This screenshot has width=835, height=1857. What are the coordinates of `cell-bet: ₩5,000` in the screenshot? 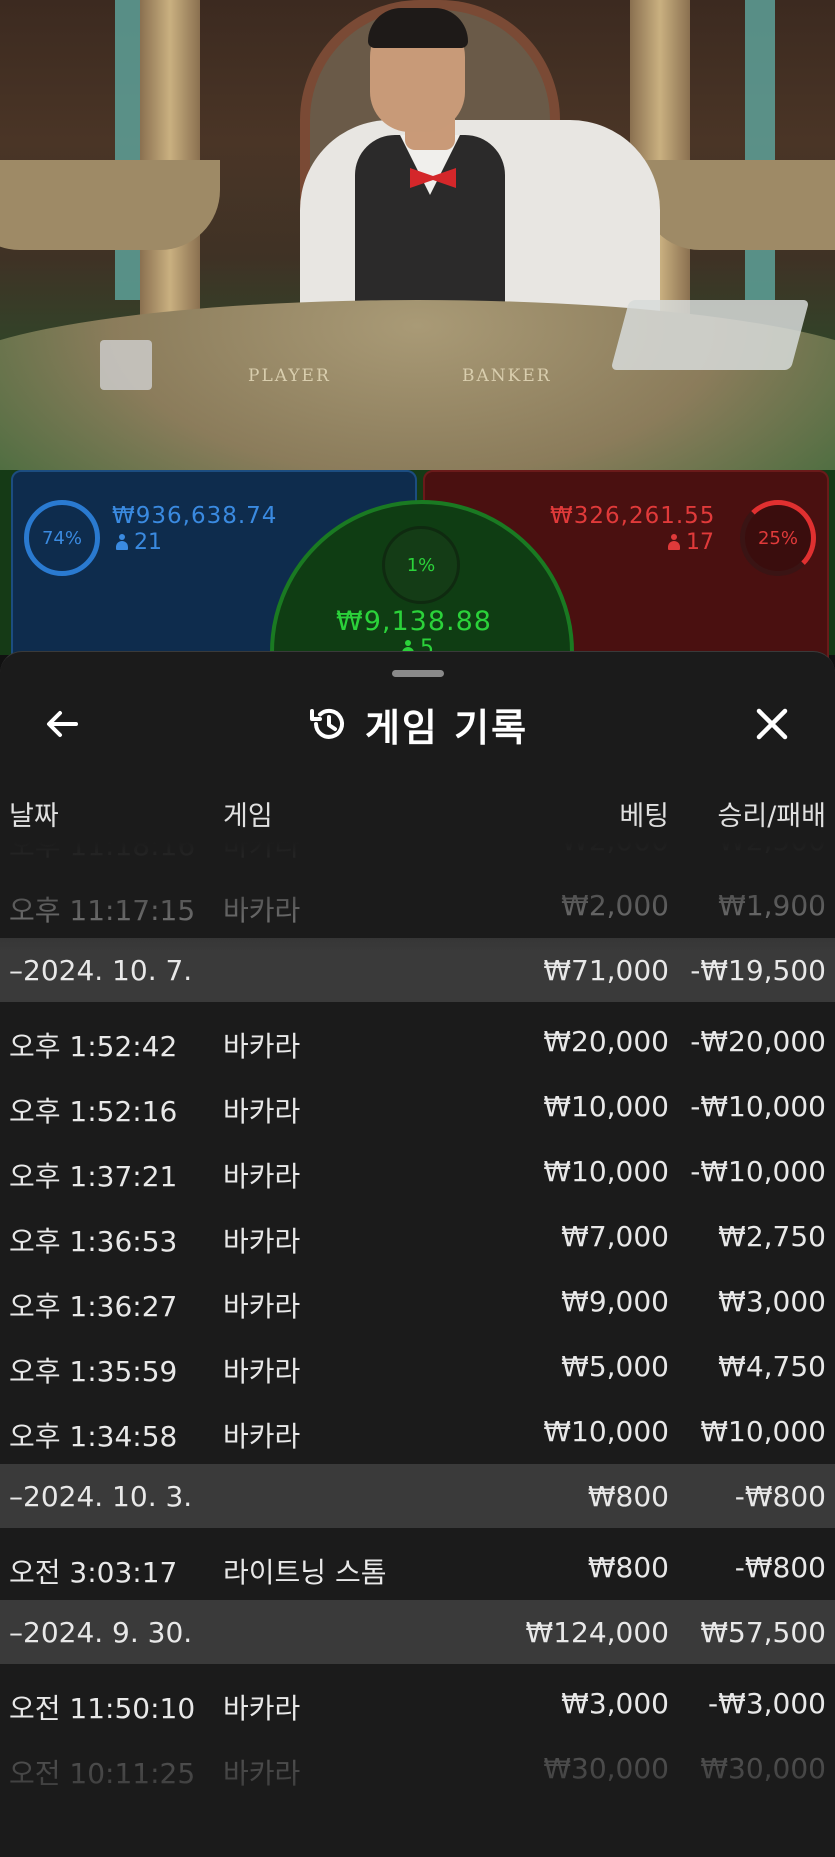 It's located at (615, 1366).